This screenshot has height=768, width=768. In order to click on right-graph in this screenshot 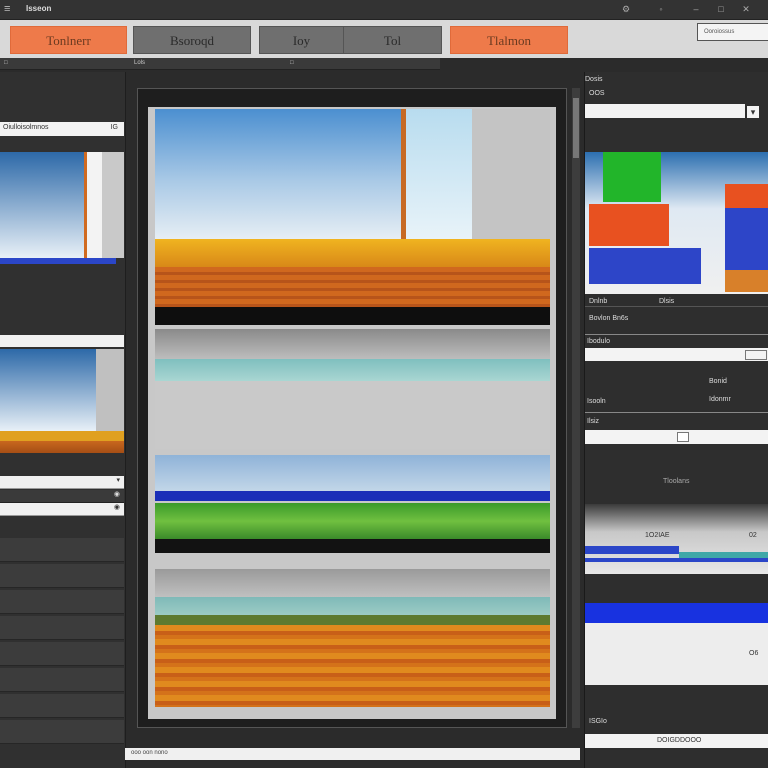, I will do `click(676, 539)`.